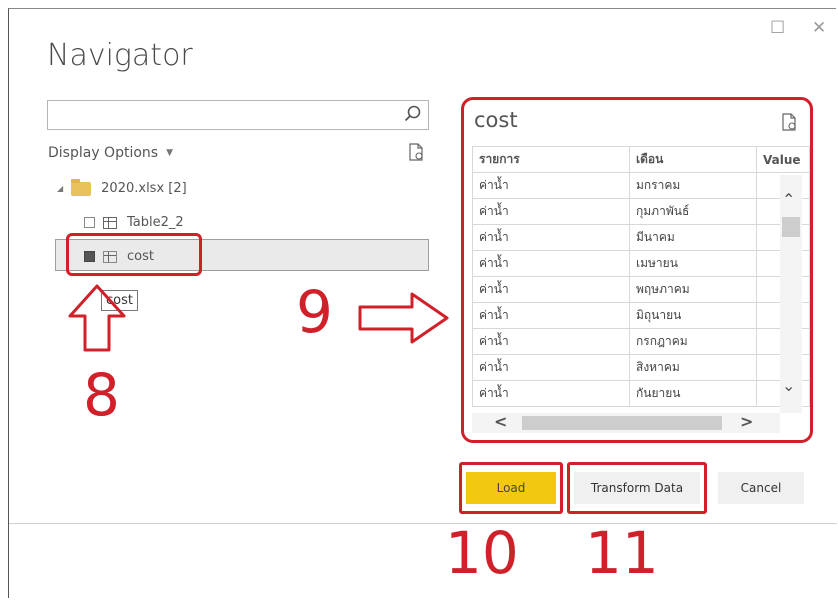  I want to click on dialog-title: Navigator, so click(120, 55).